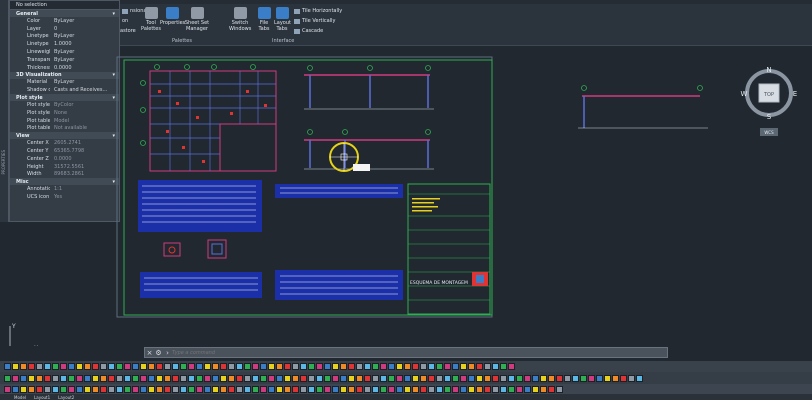 The image size is (812, 400). I want to click on compass-n: N, so click(768, 70).